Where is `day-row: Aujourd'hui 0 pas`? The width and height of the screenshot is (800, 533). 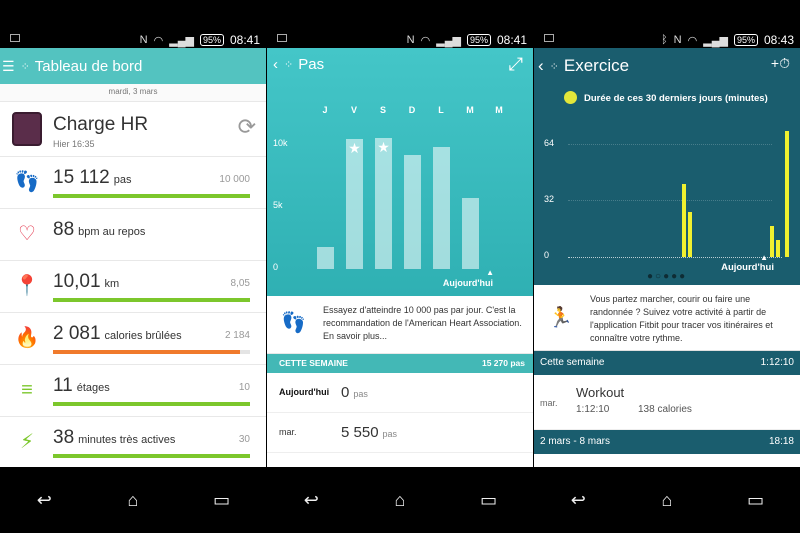 day-row: Aujourd'hui 0 pas is located at coordinates (400, 393).